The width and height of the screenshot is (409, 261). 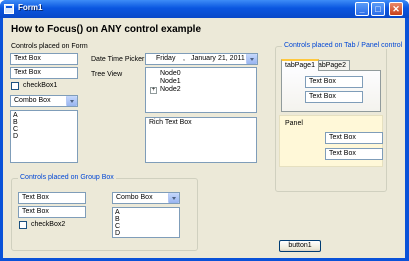 I want to click on date-time-picker: Friday , January 21, 2011, so click(x=201, y=59).